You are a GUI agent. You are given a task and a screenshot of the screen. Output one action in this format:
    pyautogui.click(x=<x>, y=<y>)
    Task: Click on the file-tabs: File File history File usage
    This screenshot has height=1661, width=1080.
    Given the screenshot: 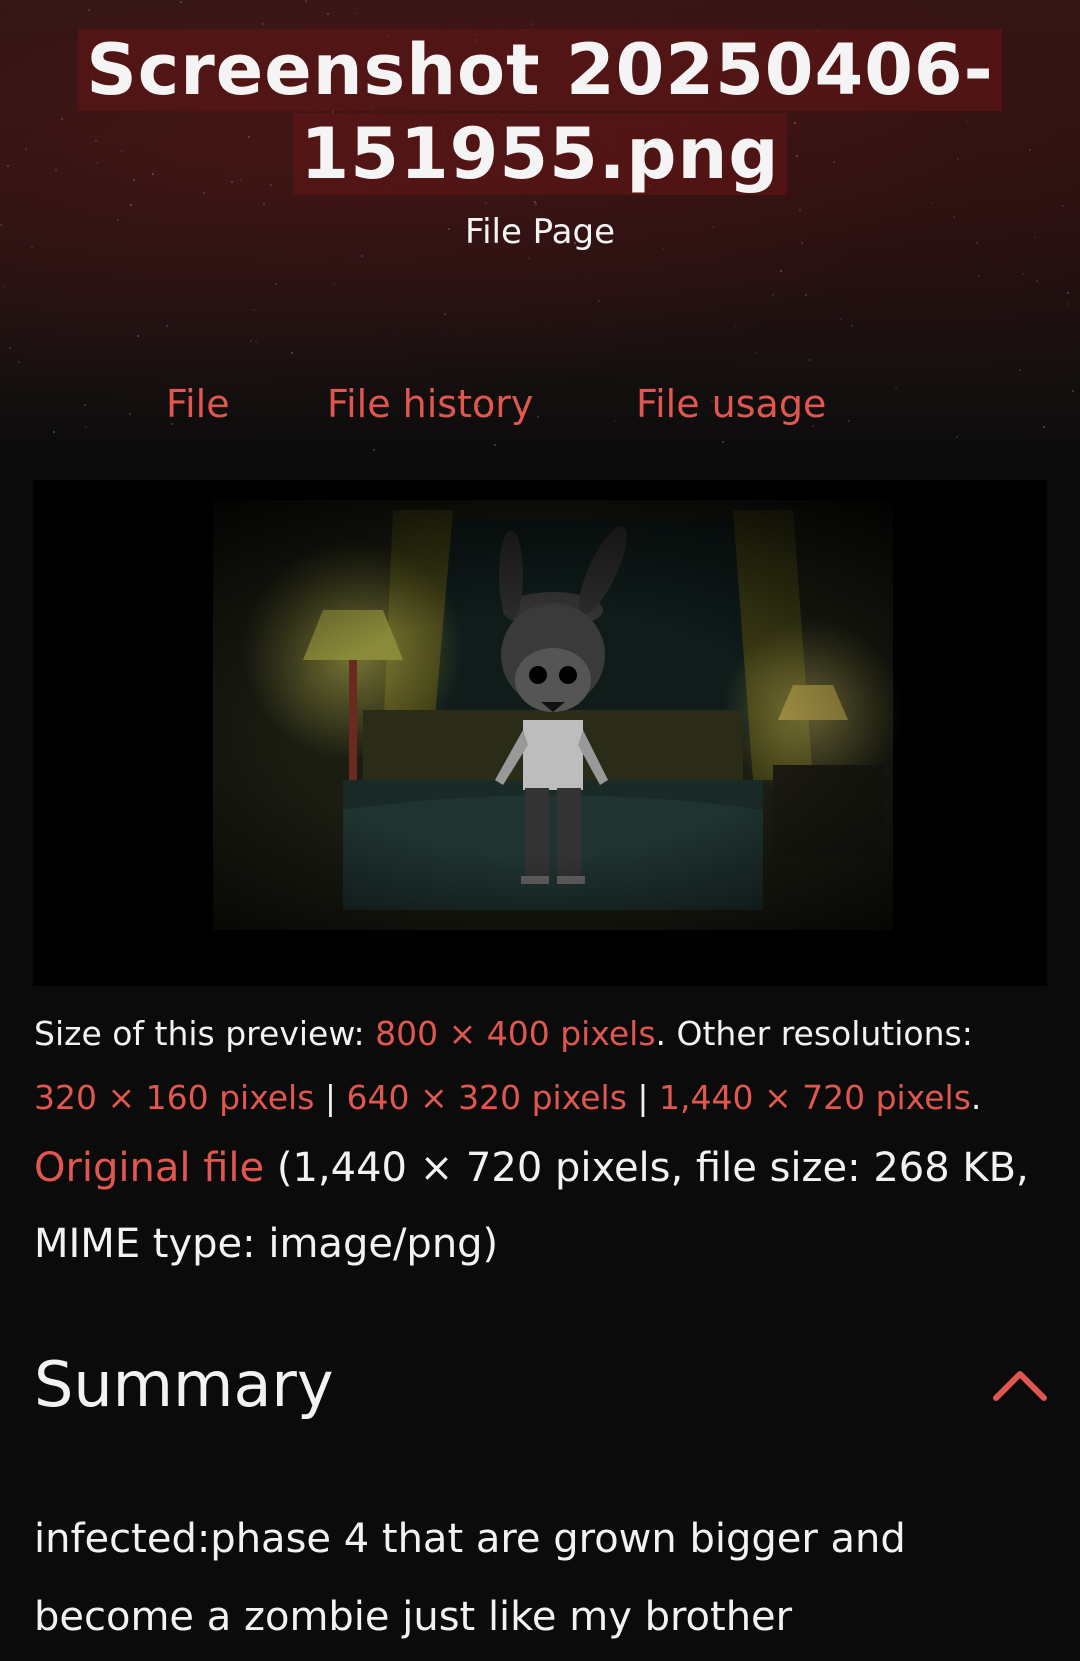 What is the action you would take?
    pyautogui.click(x=540, y=410)
    